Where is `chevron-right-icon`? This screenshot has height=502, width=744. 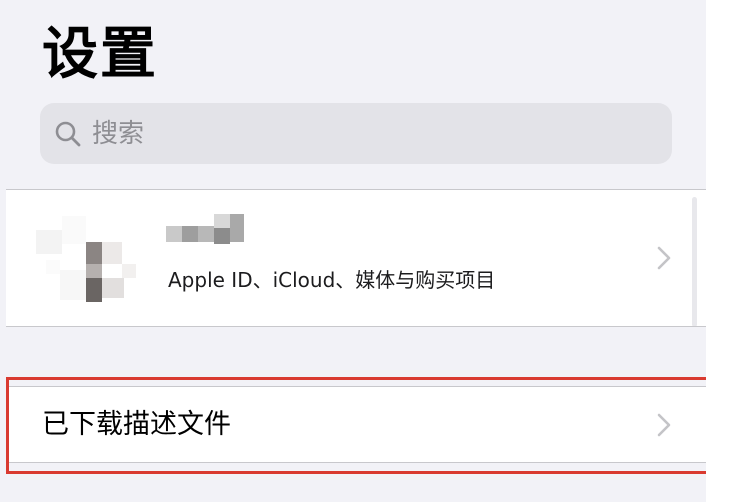 chevron-right-icon is located at coordinates (664, 258).